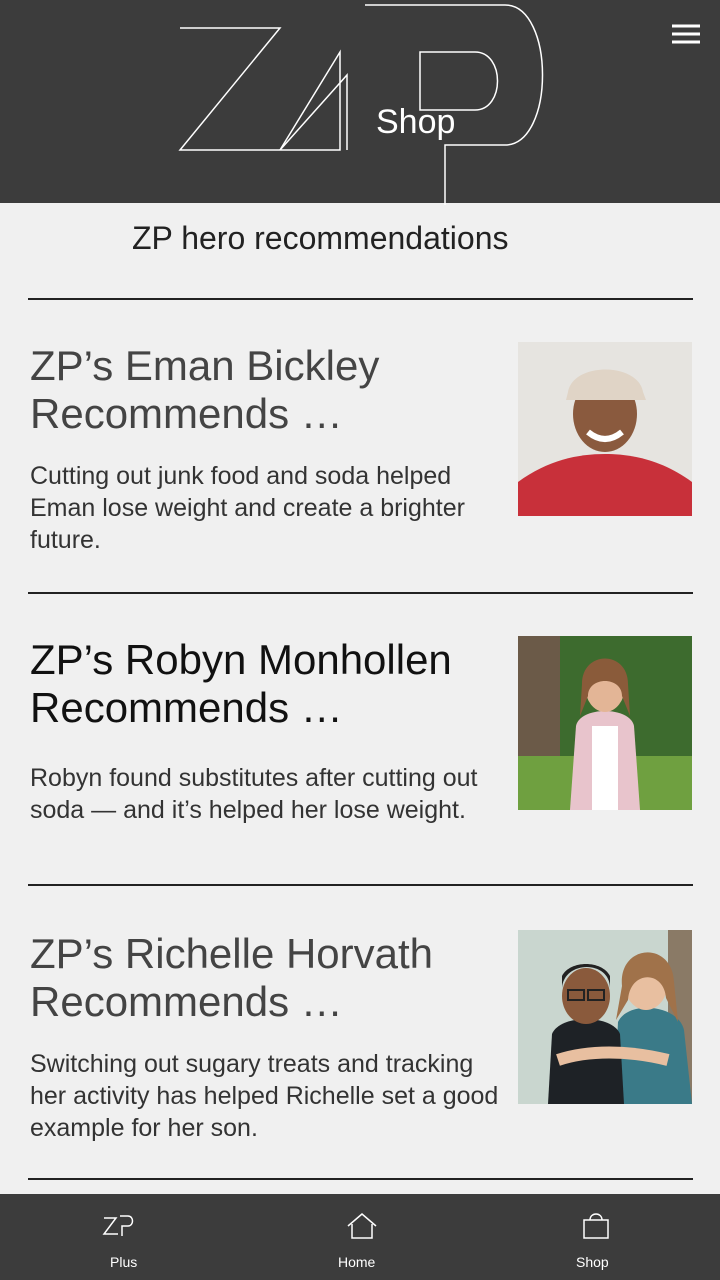 This screenshot has width=720, height=1280. What do you see at coordinates (320, 238) in the screenshot?
I see `page-headline: ZP hero recommendations` at bounding box center [320, 238].